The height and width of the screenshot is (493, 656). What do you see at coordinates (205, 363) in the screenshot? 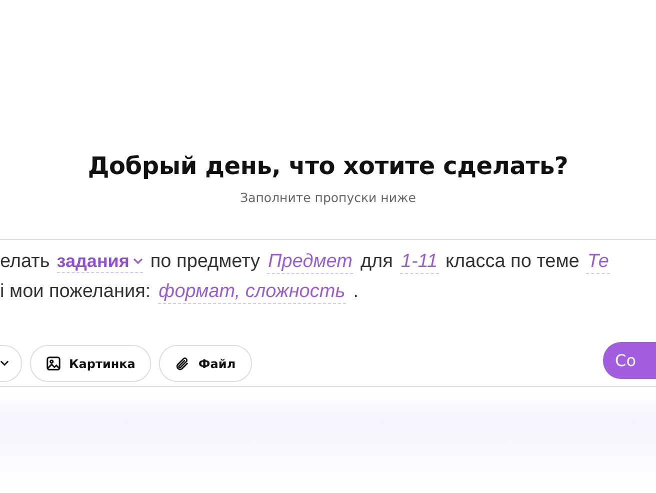
I see `file-button: Файл` at bounding box center [205, 363].